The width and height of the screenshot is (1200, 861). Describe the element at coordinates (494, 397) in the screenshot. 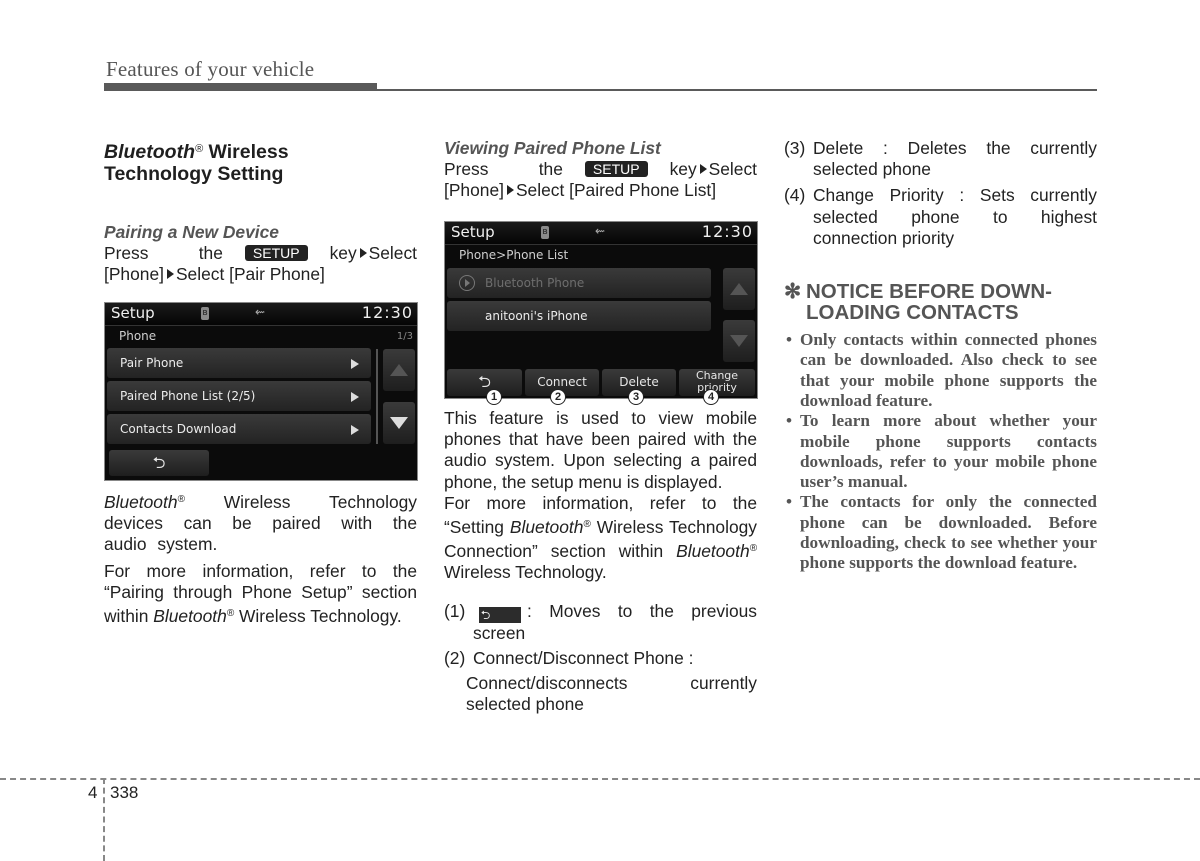

I see `callout-1: 1` at that location.